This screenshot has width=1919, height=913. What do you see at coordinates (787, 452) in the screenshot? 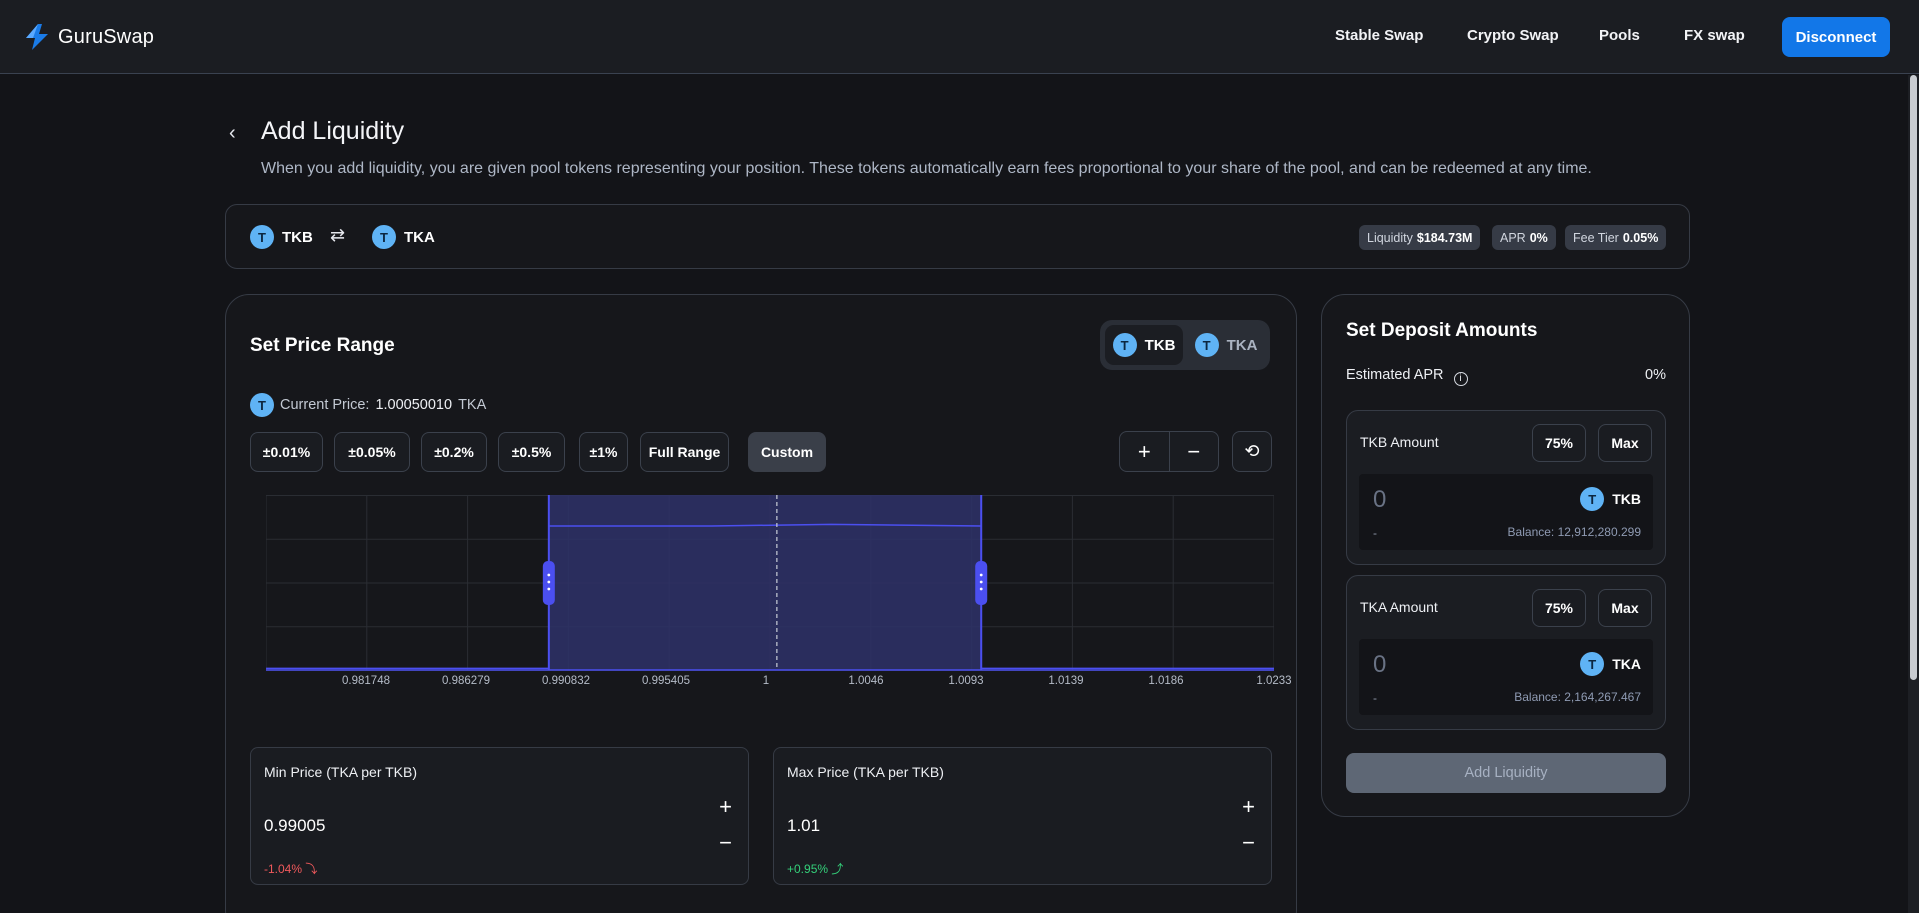
I see `preset-custom-button: Custom` at bounding box center [787, 452].